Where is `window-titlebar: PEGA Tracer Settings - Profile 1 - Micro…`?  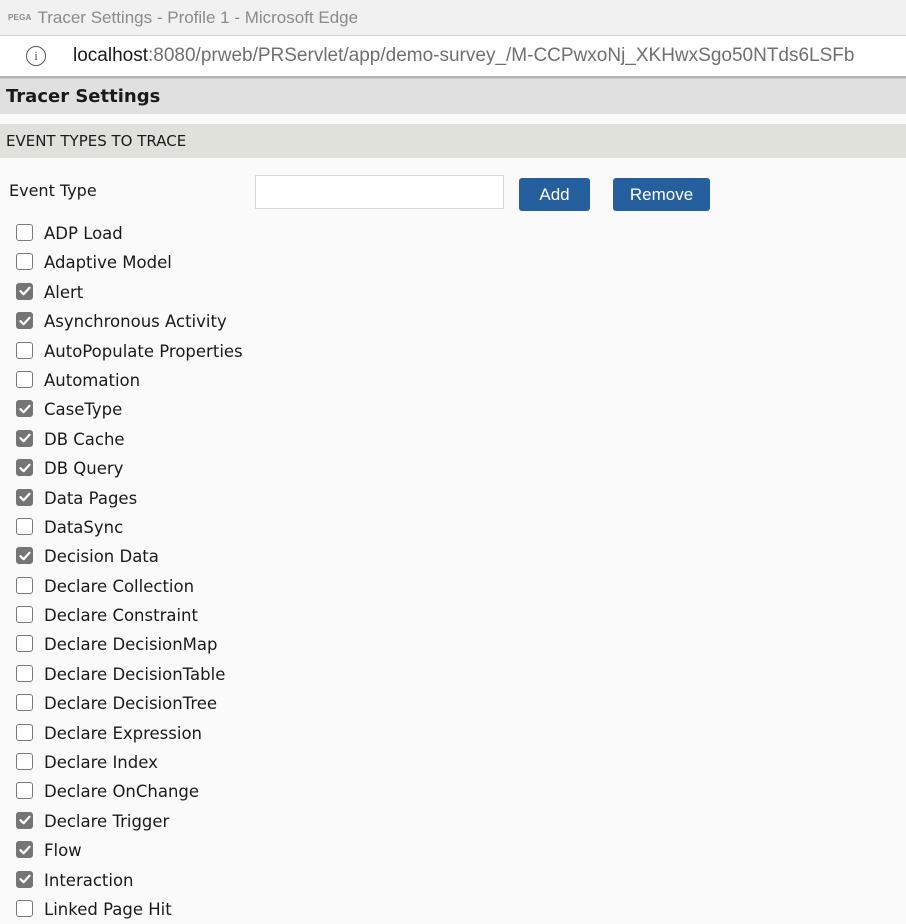 window-titlebar: PEGA Tracer Settings - Profile 1 - Micro… is located at coordinates (453, 18).